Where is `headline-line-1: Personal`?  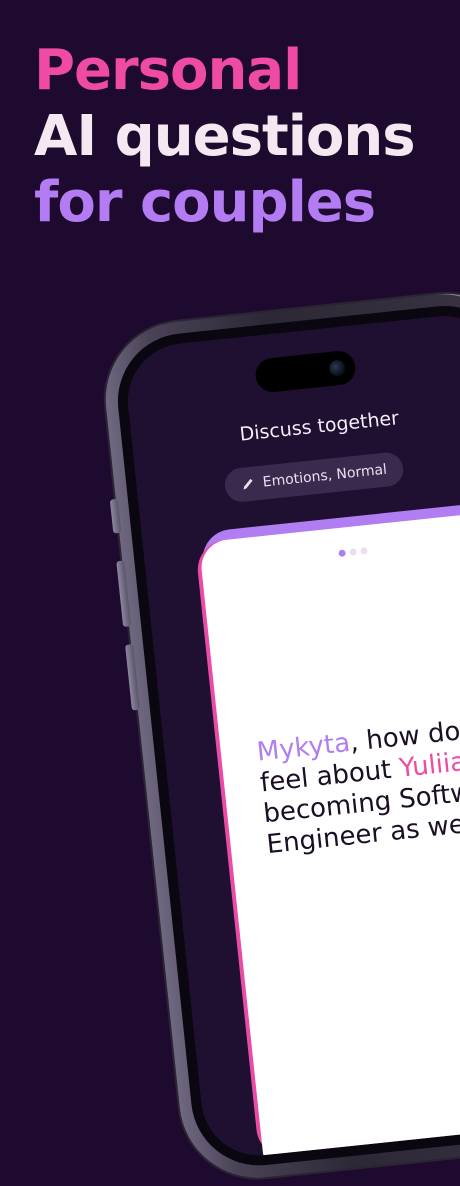
headline-line-1: Personal is located at coordinates (168, 70).